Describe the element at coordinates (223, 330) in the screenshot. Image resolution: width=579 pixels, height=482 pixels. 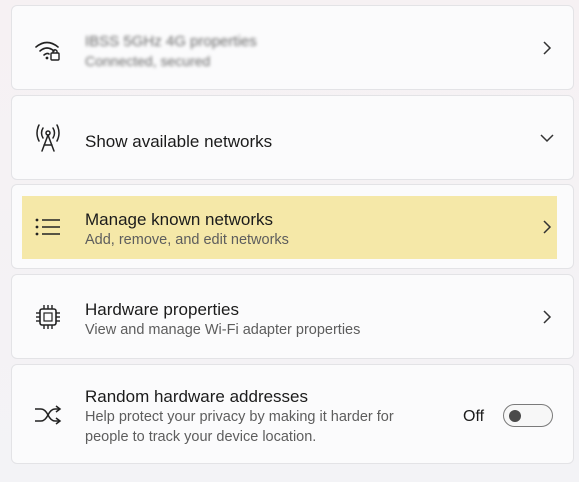
I see `hardware-properties-subtitle: View and manage Wi-Fi adapter properties` at that location.